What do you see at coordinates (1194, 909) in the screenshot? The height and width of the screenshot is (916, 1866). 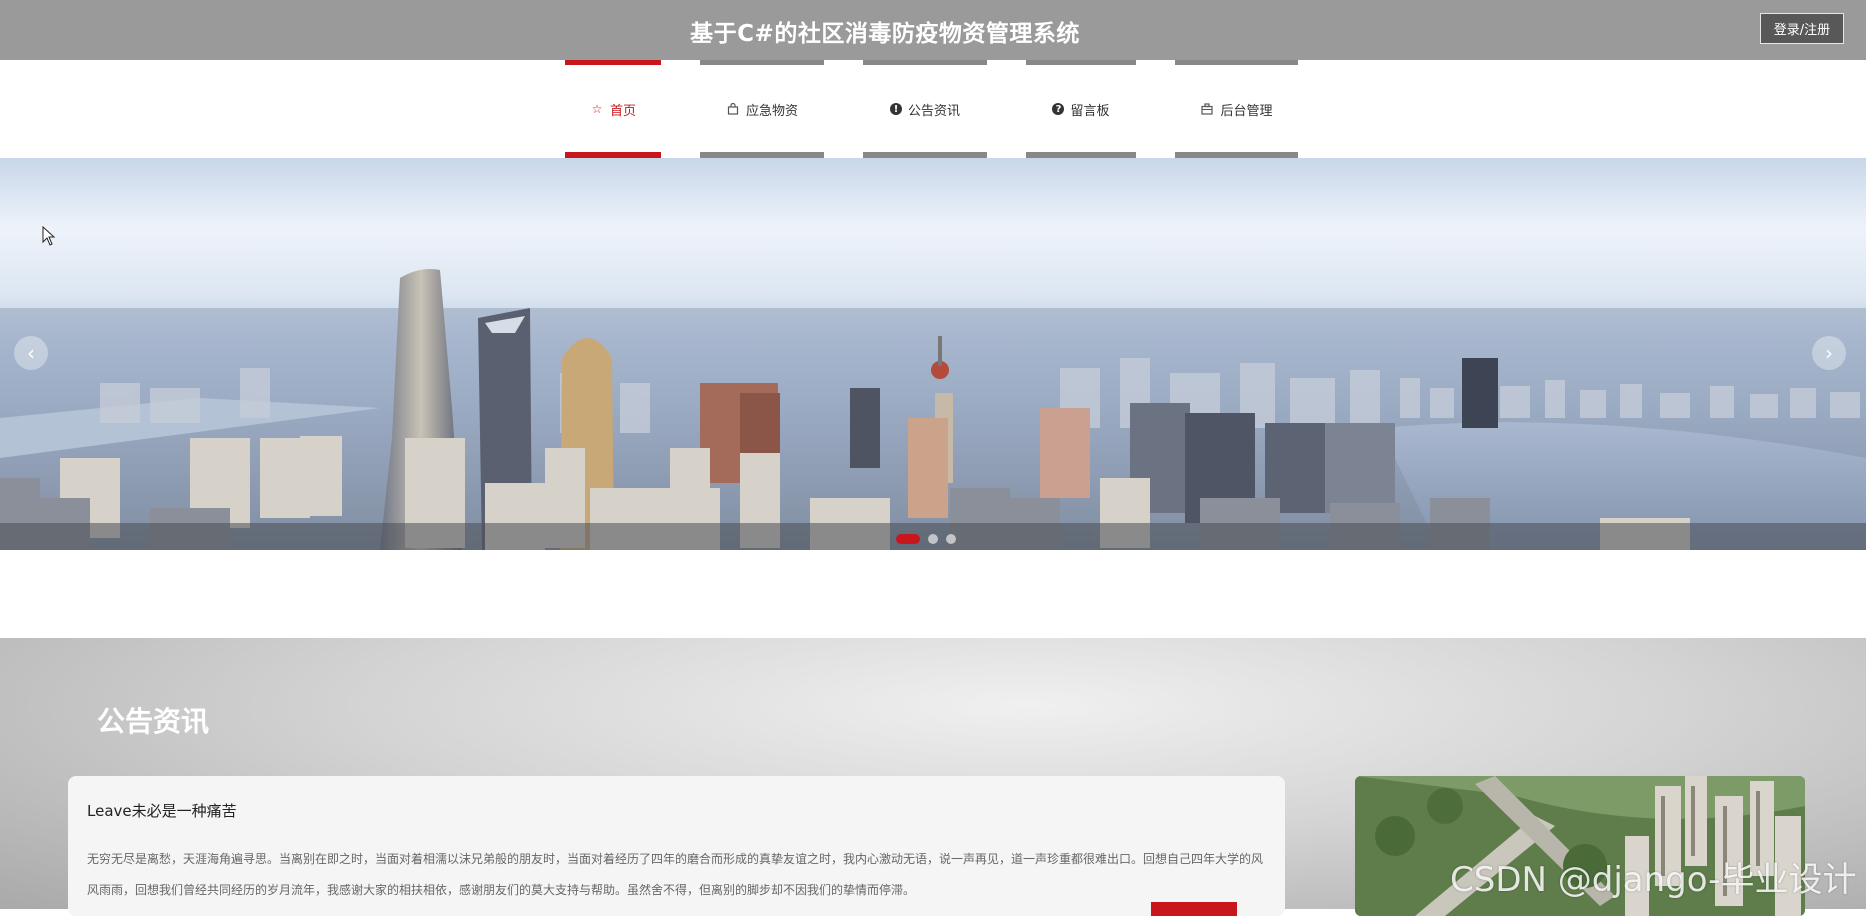 I see `read-more-button` at bounding box center [1194, 909].